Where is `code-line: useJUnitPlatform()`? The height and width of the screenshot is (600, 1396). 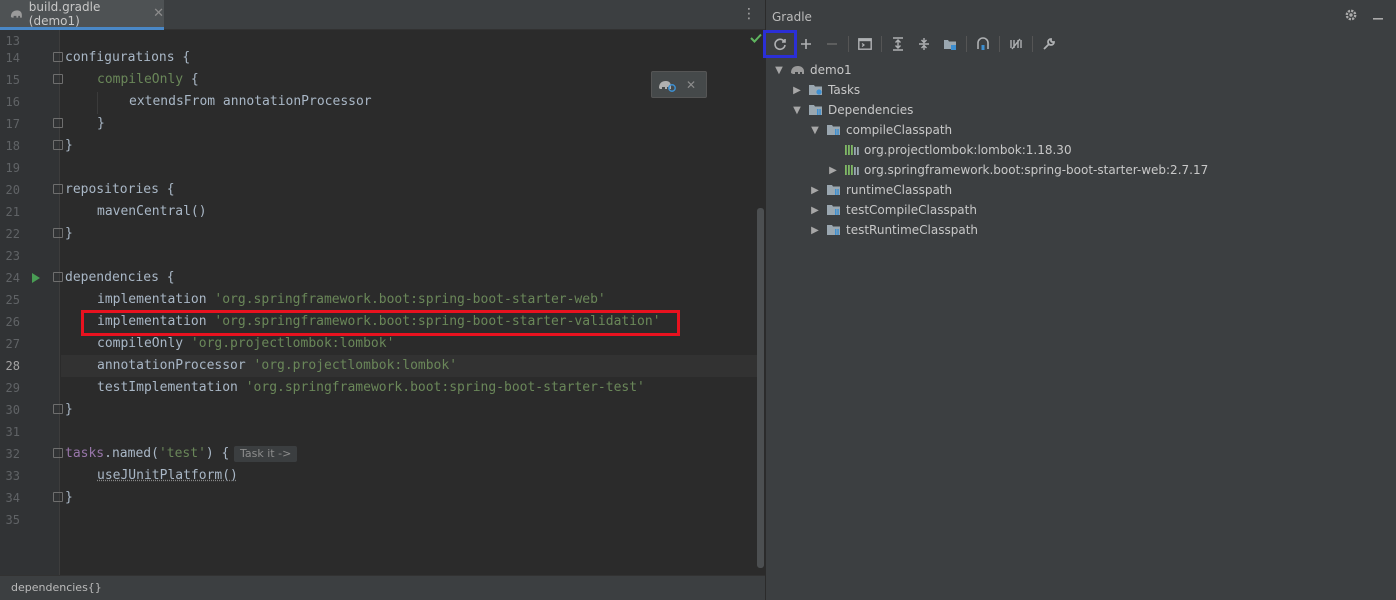 code-line: useJUnitPlatform() is located at coordinates (167, 476).